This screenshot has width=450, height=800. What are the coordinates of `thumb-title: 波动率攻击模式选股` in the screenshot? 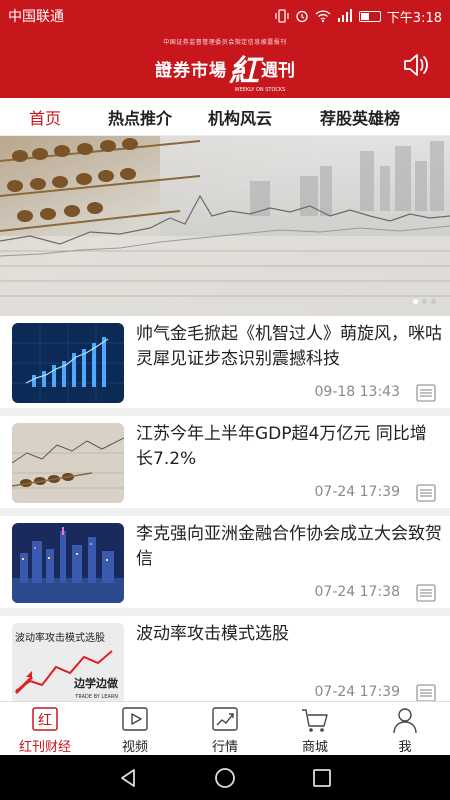 It's located at (60, 638).